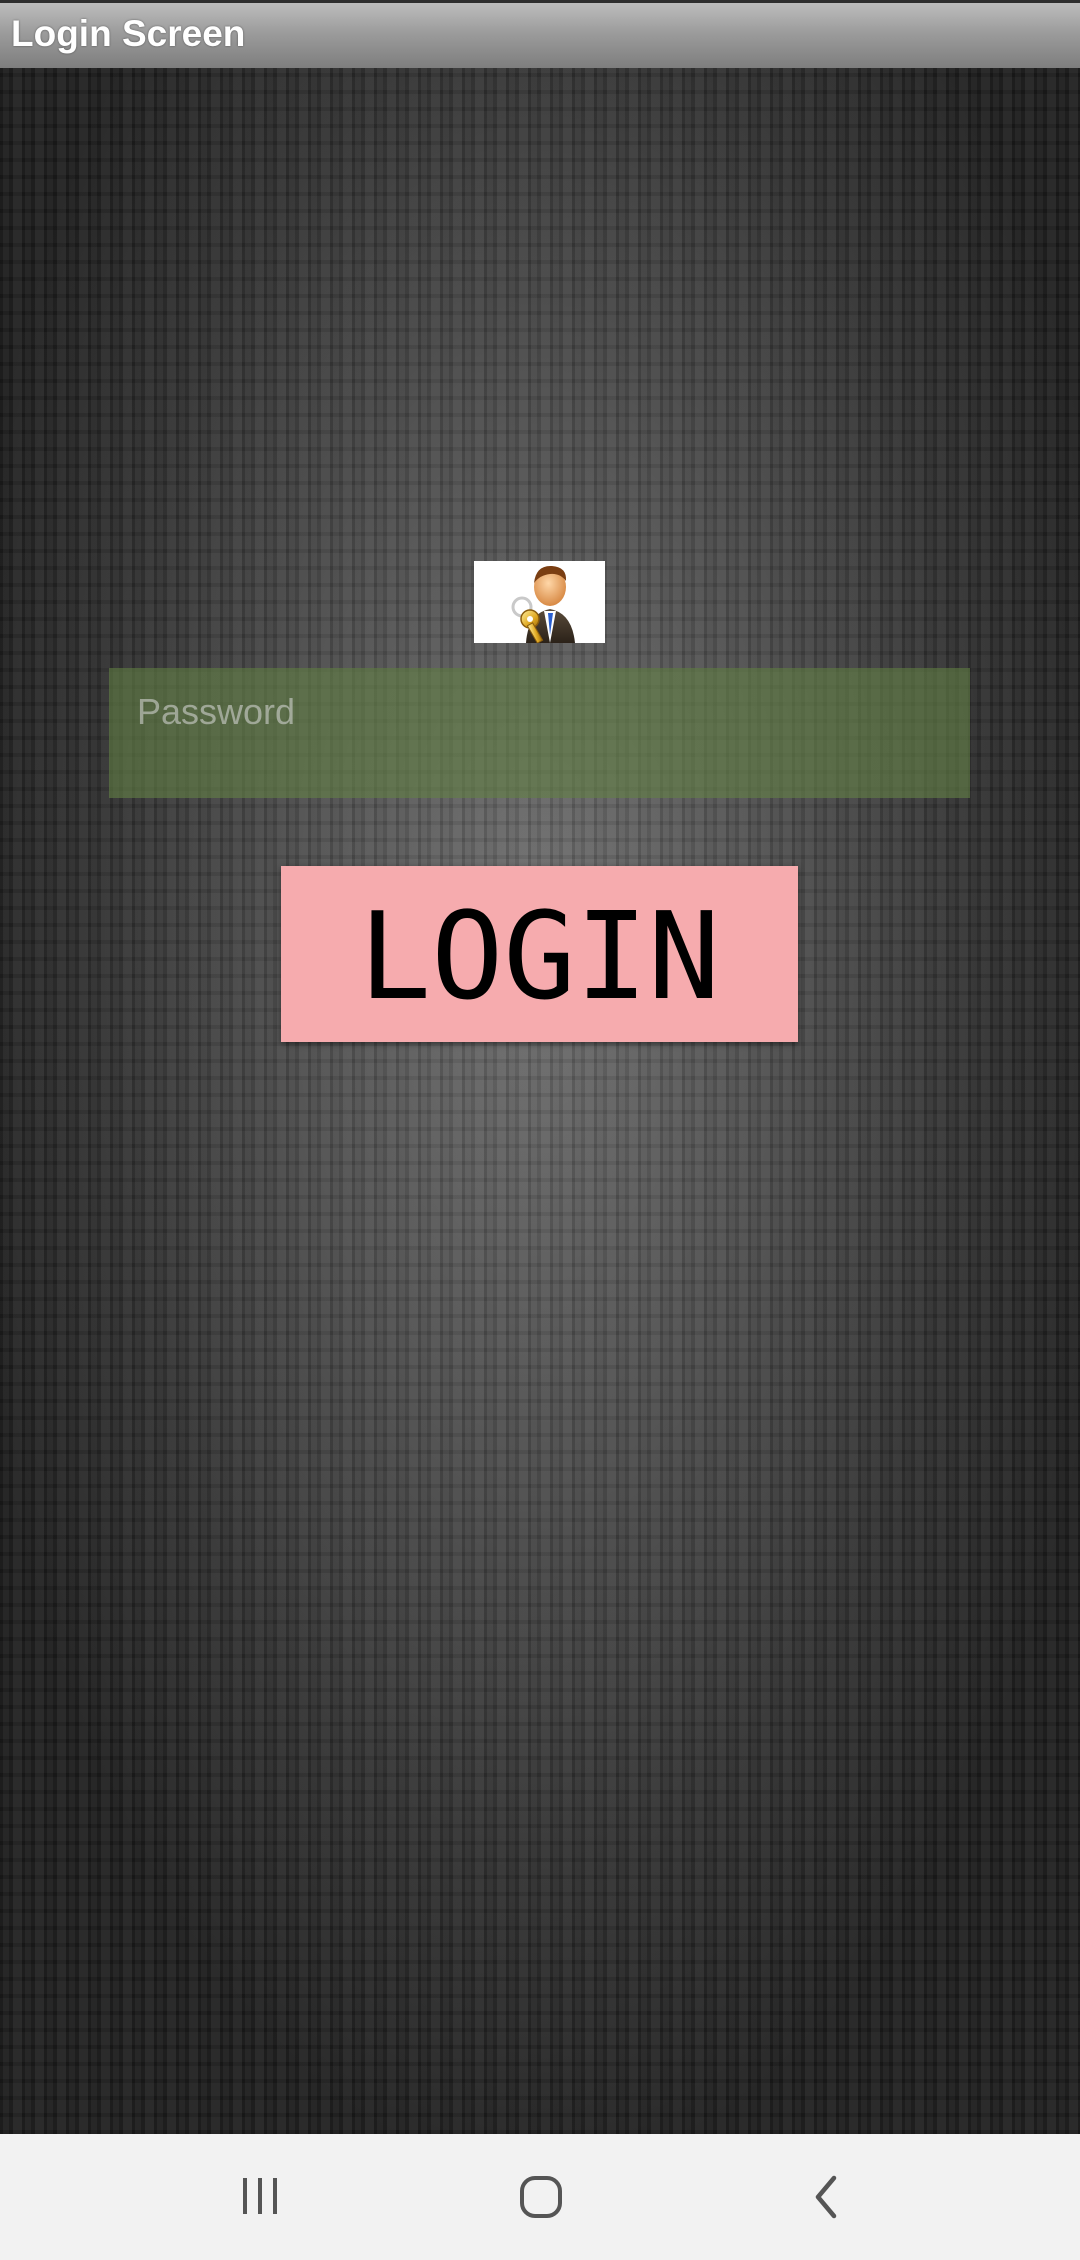  What do you see at coordinates (540, 34) in the screenshot?
I see `title-bar: Login Screen` at bounding box center [540, 34].